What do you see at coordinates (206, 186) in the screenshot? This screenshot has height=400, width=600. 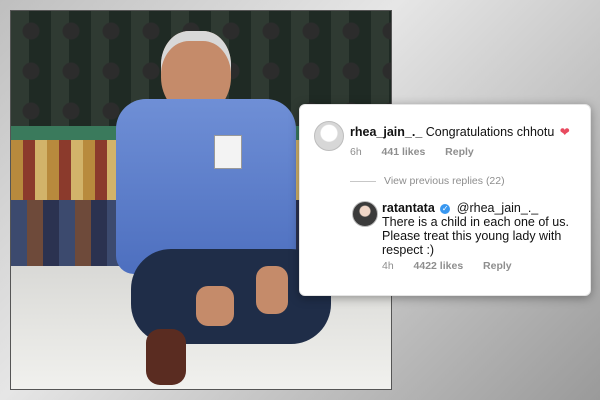 I see `person-shirt` at bounding box center [206, 186].